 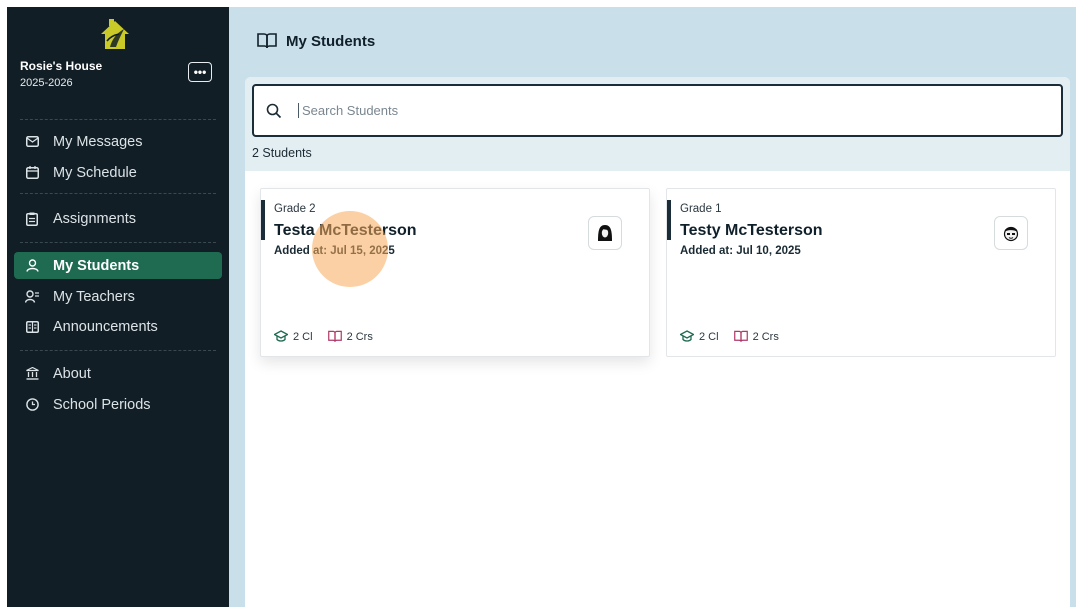 What do you see at coordinates (32, 219) in the screenshot?
I see `clipboard-icon` at bounding box center [32, 219].